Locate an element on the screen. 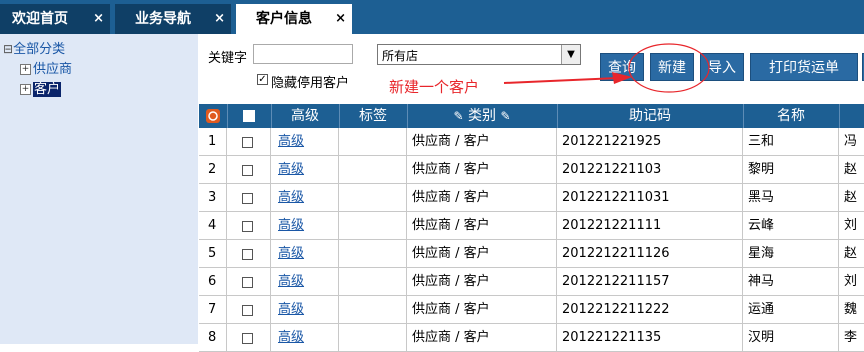  row-number: 6 is located at coordinates (213, 281).